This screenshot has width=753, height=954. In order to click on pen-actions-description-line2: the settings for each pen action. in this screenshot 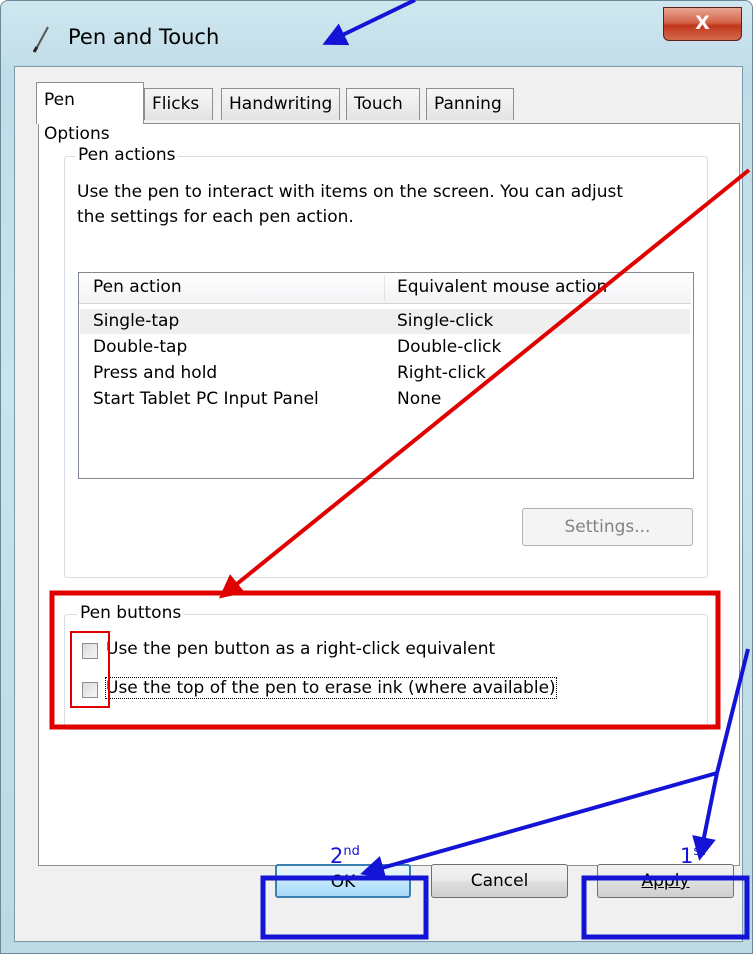, I will do `click(215, 217)`.